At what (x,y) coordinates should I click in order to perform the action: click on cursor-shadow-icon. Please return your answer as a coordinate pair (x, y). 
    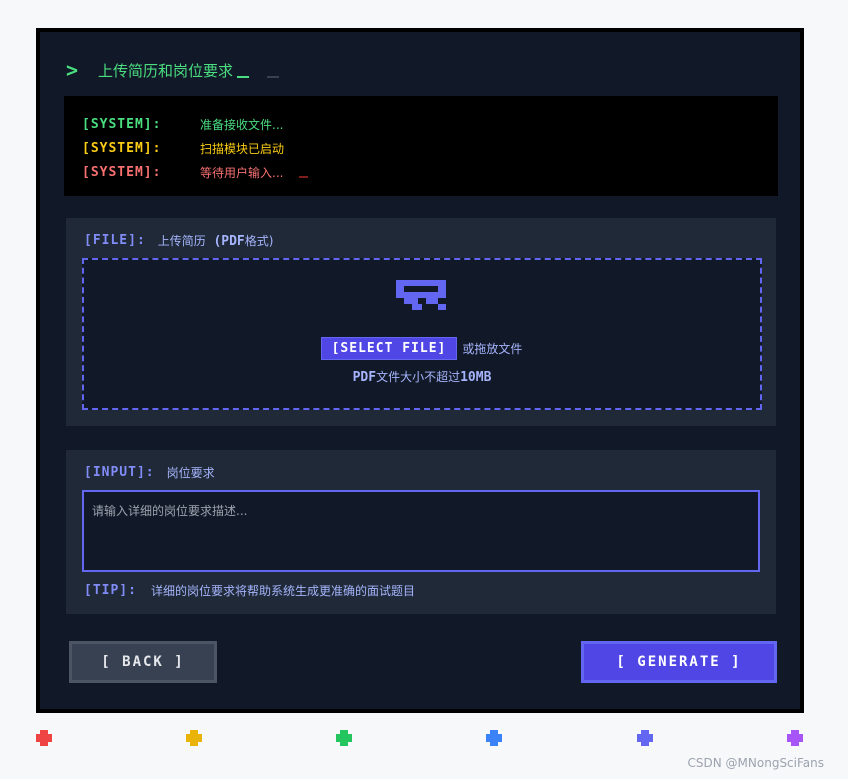
    Looking at the image, I should click on (273, 77).